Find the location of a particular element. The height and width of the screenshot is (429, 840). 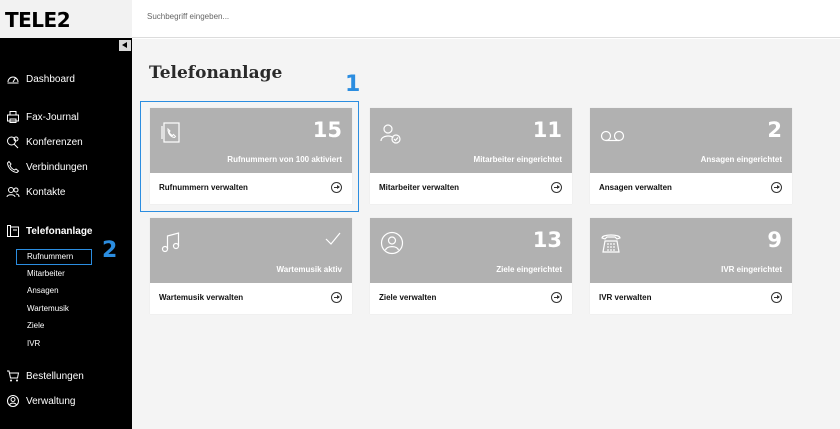

music-note-icon is located at coordinates (171, 243).